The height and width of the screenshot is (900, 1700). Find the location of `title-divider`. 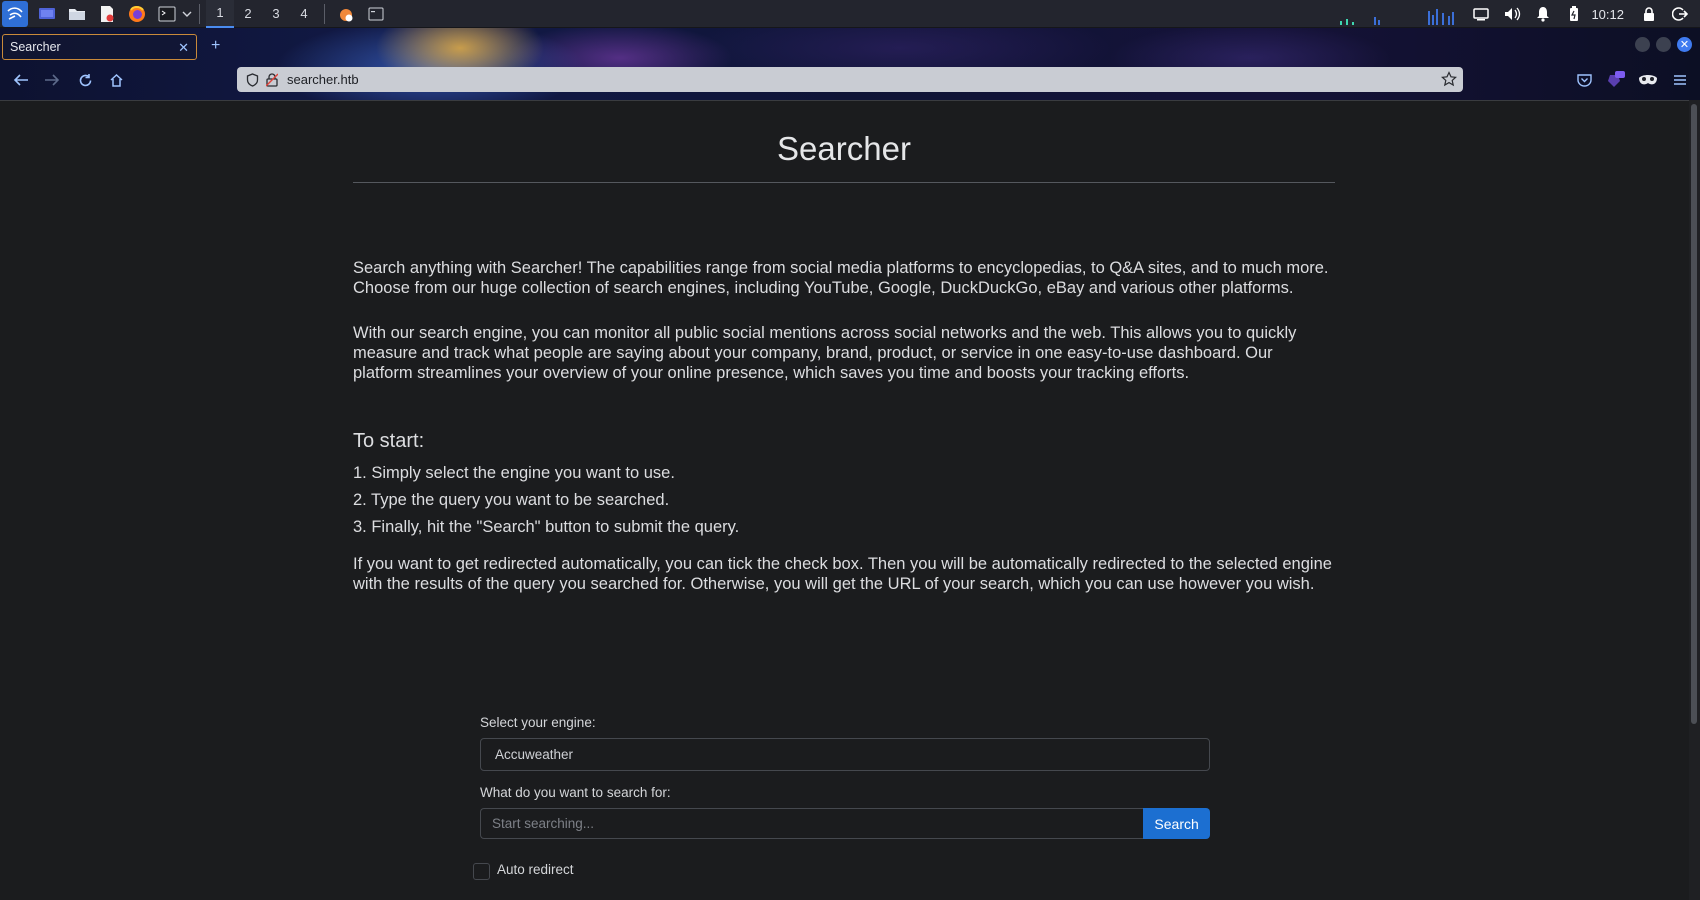

title-divider is located at coordinates (844, 182).